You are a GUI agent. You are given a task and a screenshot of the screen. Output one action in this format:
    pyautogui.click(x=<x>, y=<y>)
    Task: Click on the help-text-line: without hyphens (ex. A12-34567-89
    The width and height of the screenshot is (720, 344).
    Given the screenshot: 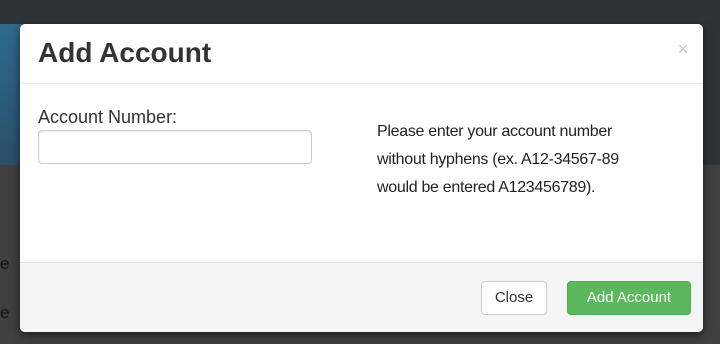 What is the action you would take?
    pyautogui.click(x=498, y=159)
    